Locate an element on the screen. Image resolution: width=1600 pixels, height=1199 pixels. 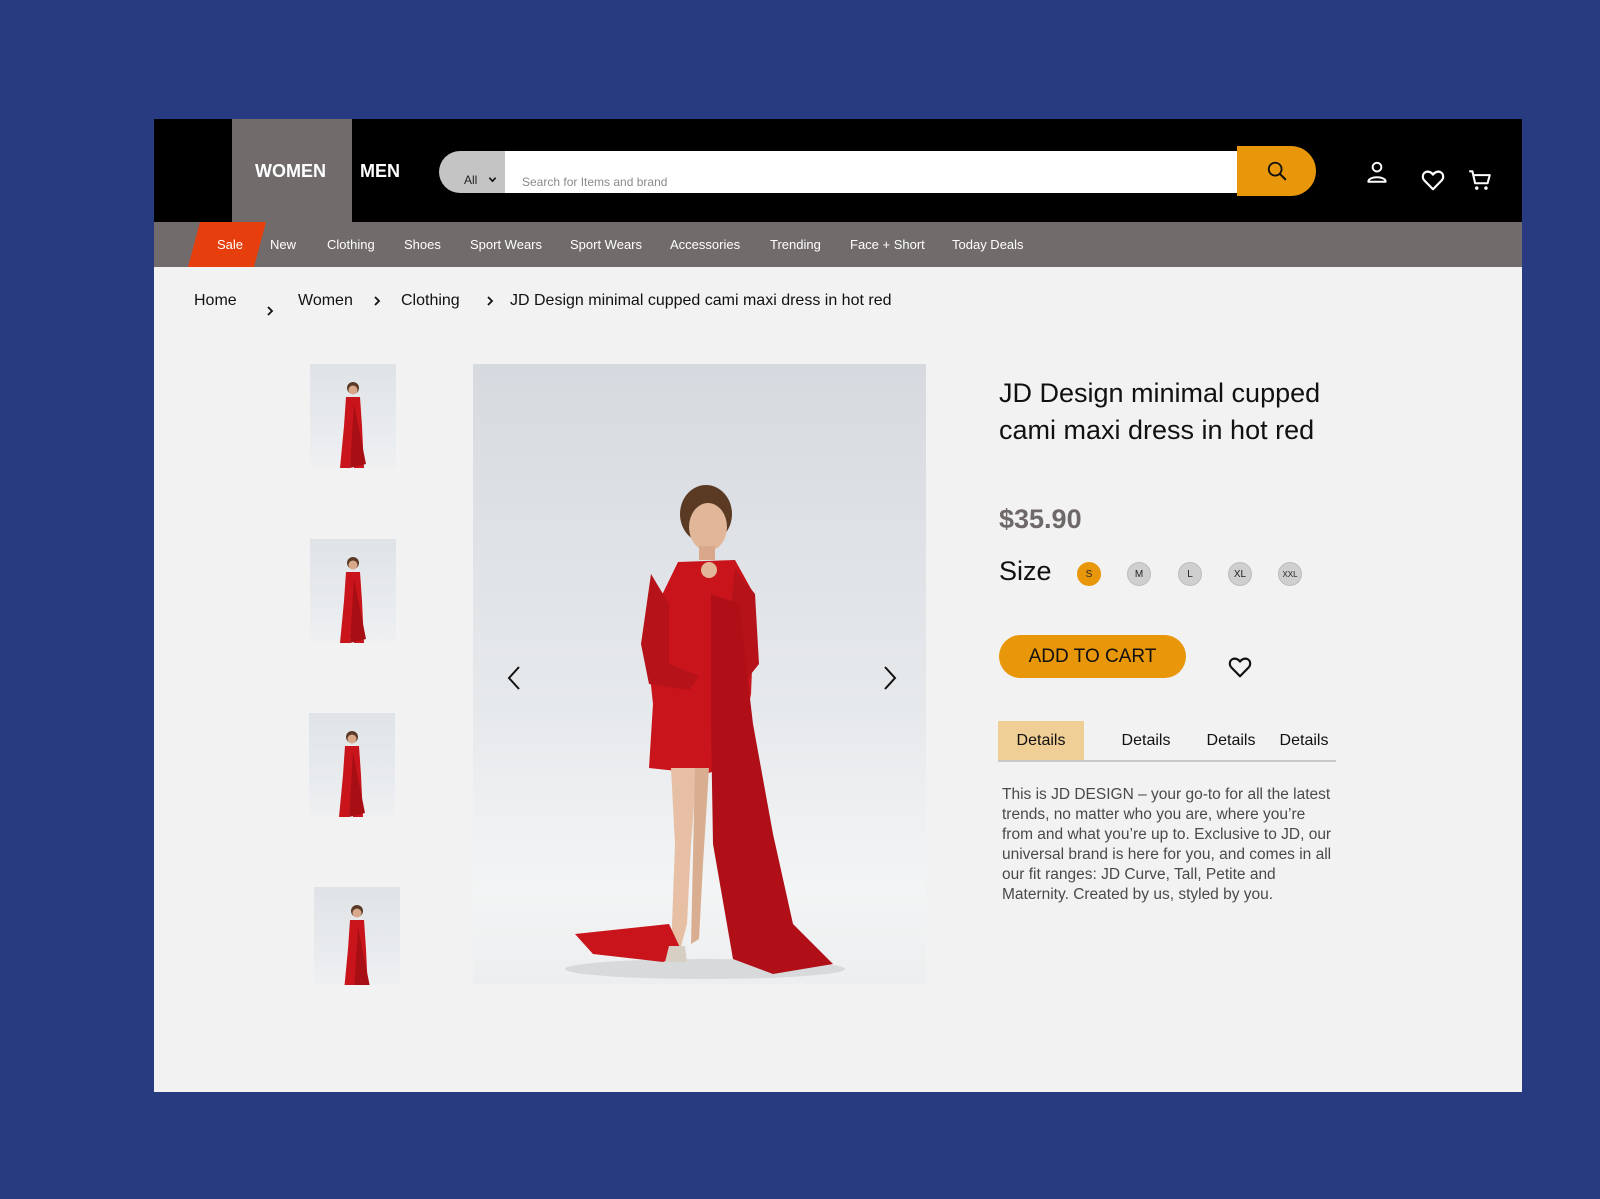
tab-women: WOMEN is located at coordinates (292, 170).